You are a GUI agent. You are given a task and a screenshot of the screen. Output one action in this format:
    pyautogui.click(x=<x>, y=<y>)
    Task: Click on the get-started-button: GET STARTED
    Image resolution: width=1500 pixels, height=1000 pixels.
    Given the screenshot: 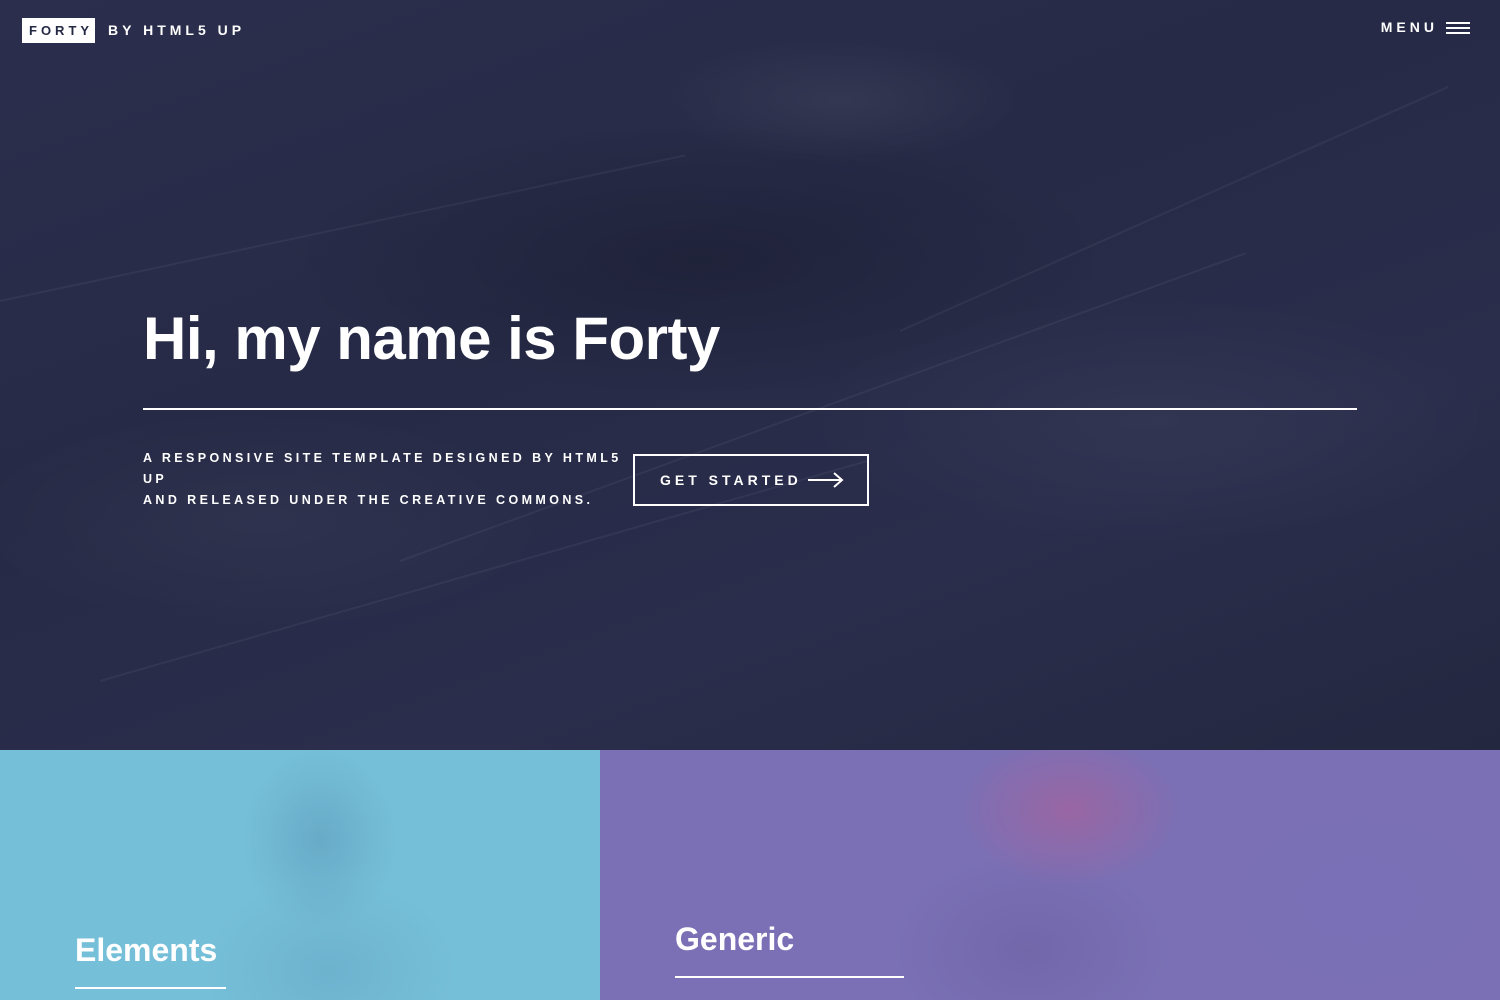 What is the action you would take?
    pyautogui.click(x=751, y=479)
    